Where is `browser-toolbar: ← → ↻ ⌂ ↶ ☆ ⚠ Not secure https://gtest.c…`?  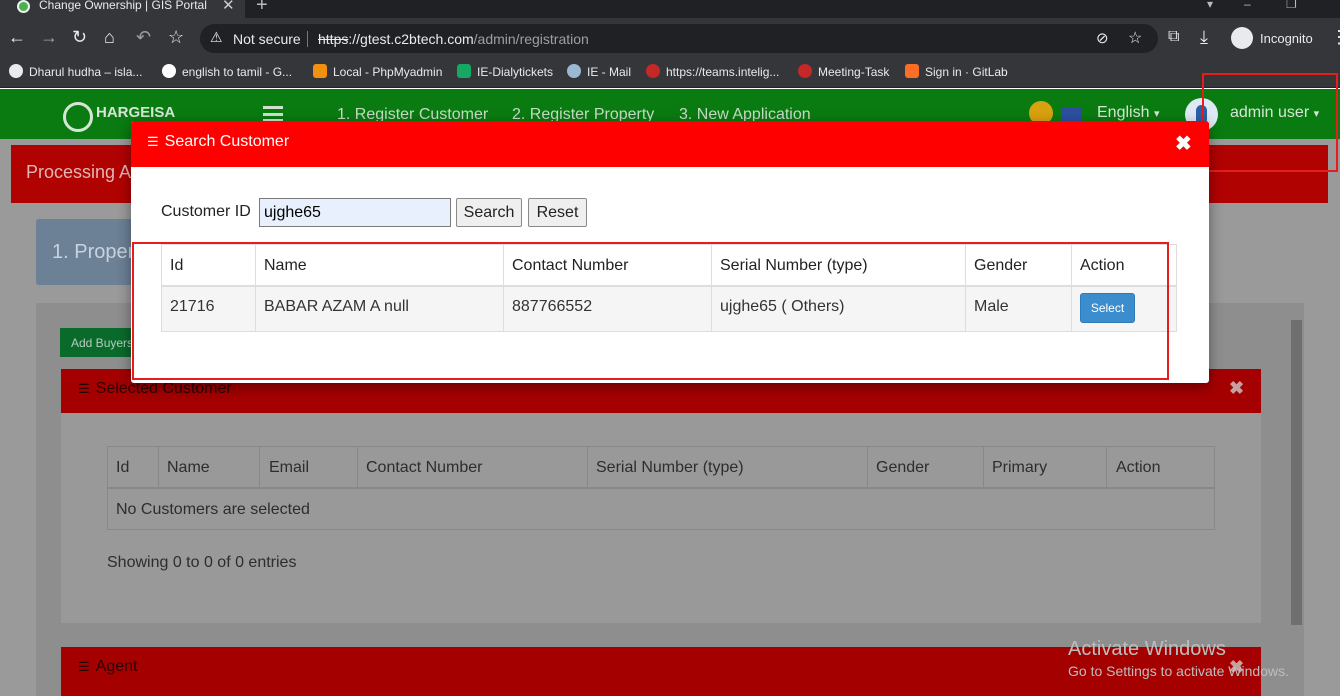 browser-toolbar: ← → ↻ ⌂ ↶ ☆ ⚠ Not secure https://gtest.c… is located at coordinates (670, 38).